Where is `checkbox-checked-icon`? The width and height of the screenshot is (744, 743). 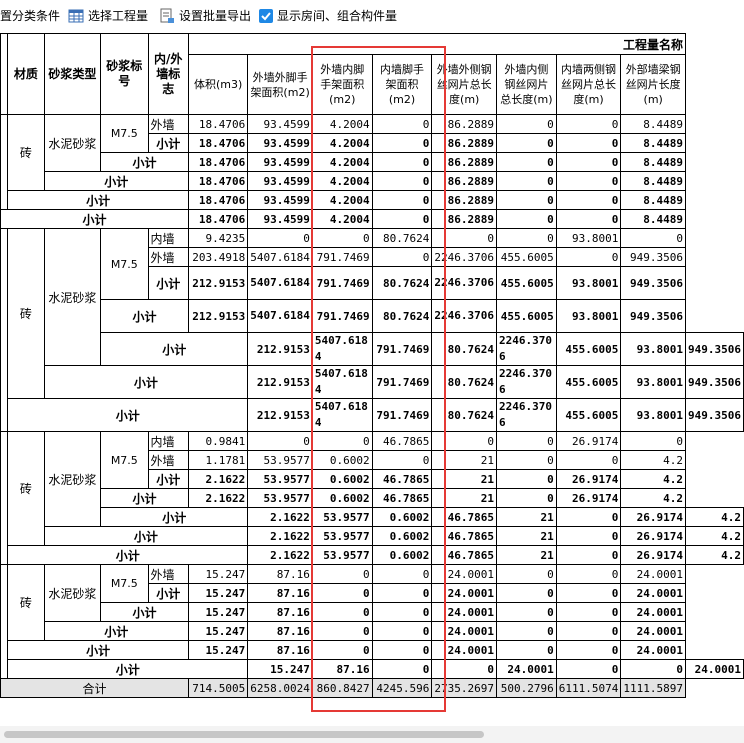
checkbox-checked-icon is located at coordinates (266, 16).